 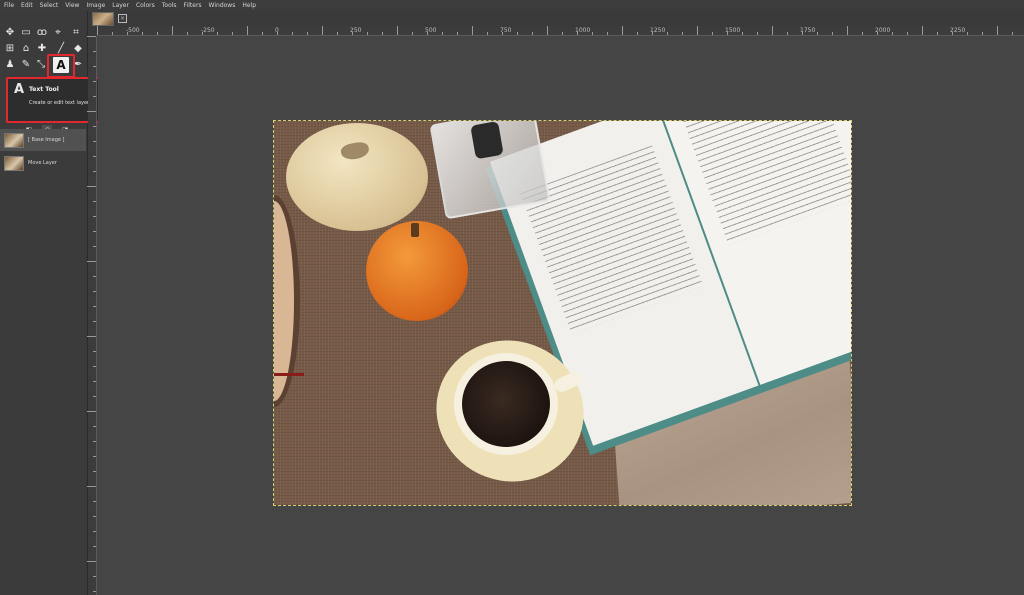 What do you see at coordinates (44, 89) in the screenshot?
I see `tooltip-title: Text Tool` at bounding box center [44, 89].